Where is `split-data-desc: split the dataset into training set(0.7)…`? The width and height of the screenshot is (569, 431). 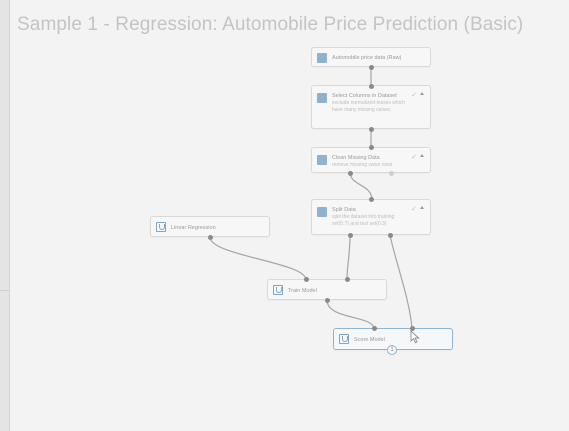
split-data-desc: split the dataset into training set(0.7)… is located at coordinates (363, 220).